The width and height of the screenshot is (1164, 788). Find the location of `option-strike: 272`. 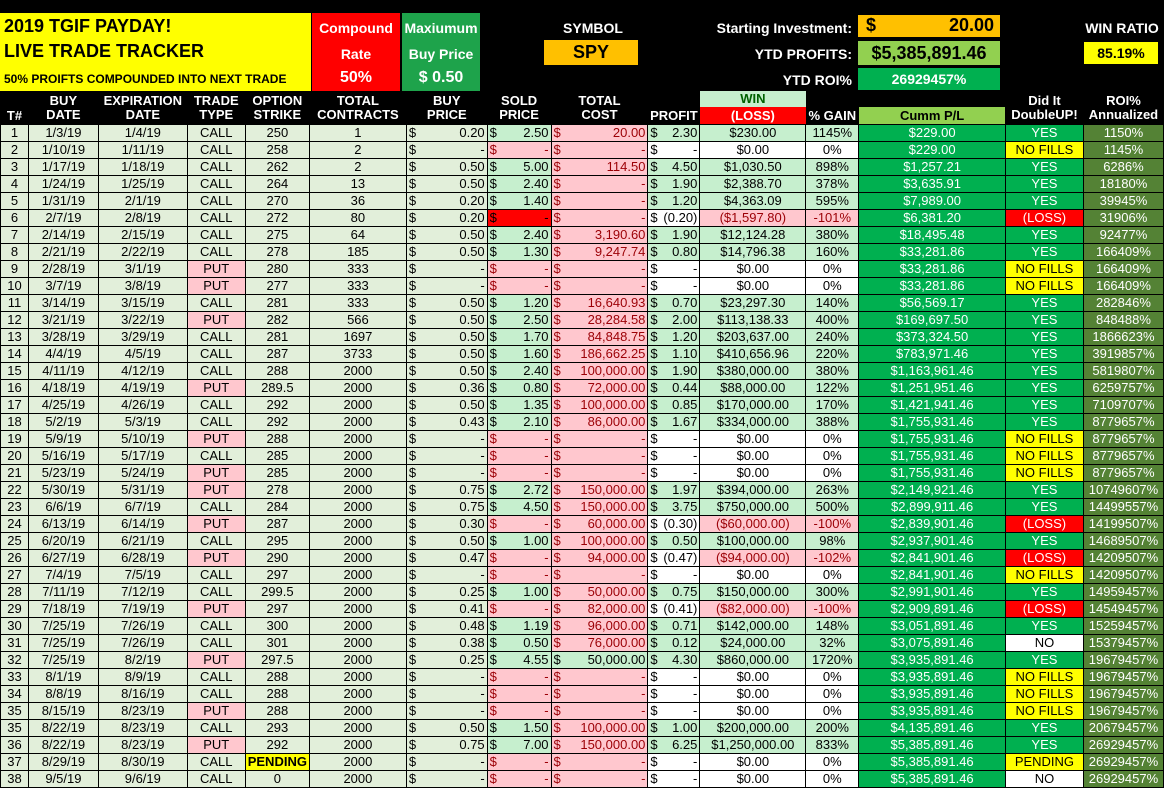

option-strike: 272 is located at coordinates (277, 218).